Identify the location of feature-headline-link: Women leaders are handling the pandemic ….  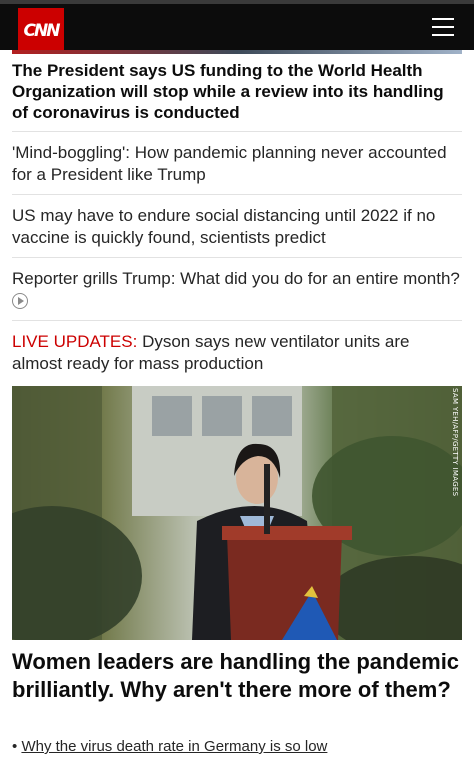
(237, 676).